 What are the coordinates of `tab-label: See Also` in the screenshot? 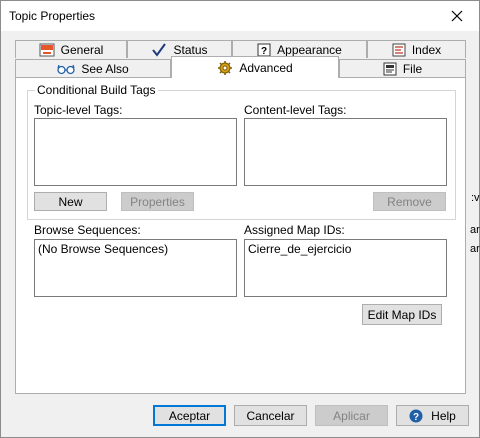 It's located at (105, 68).